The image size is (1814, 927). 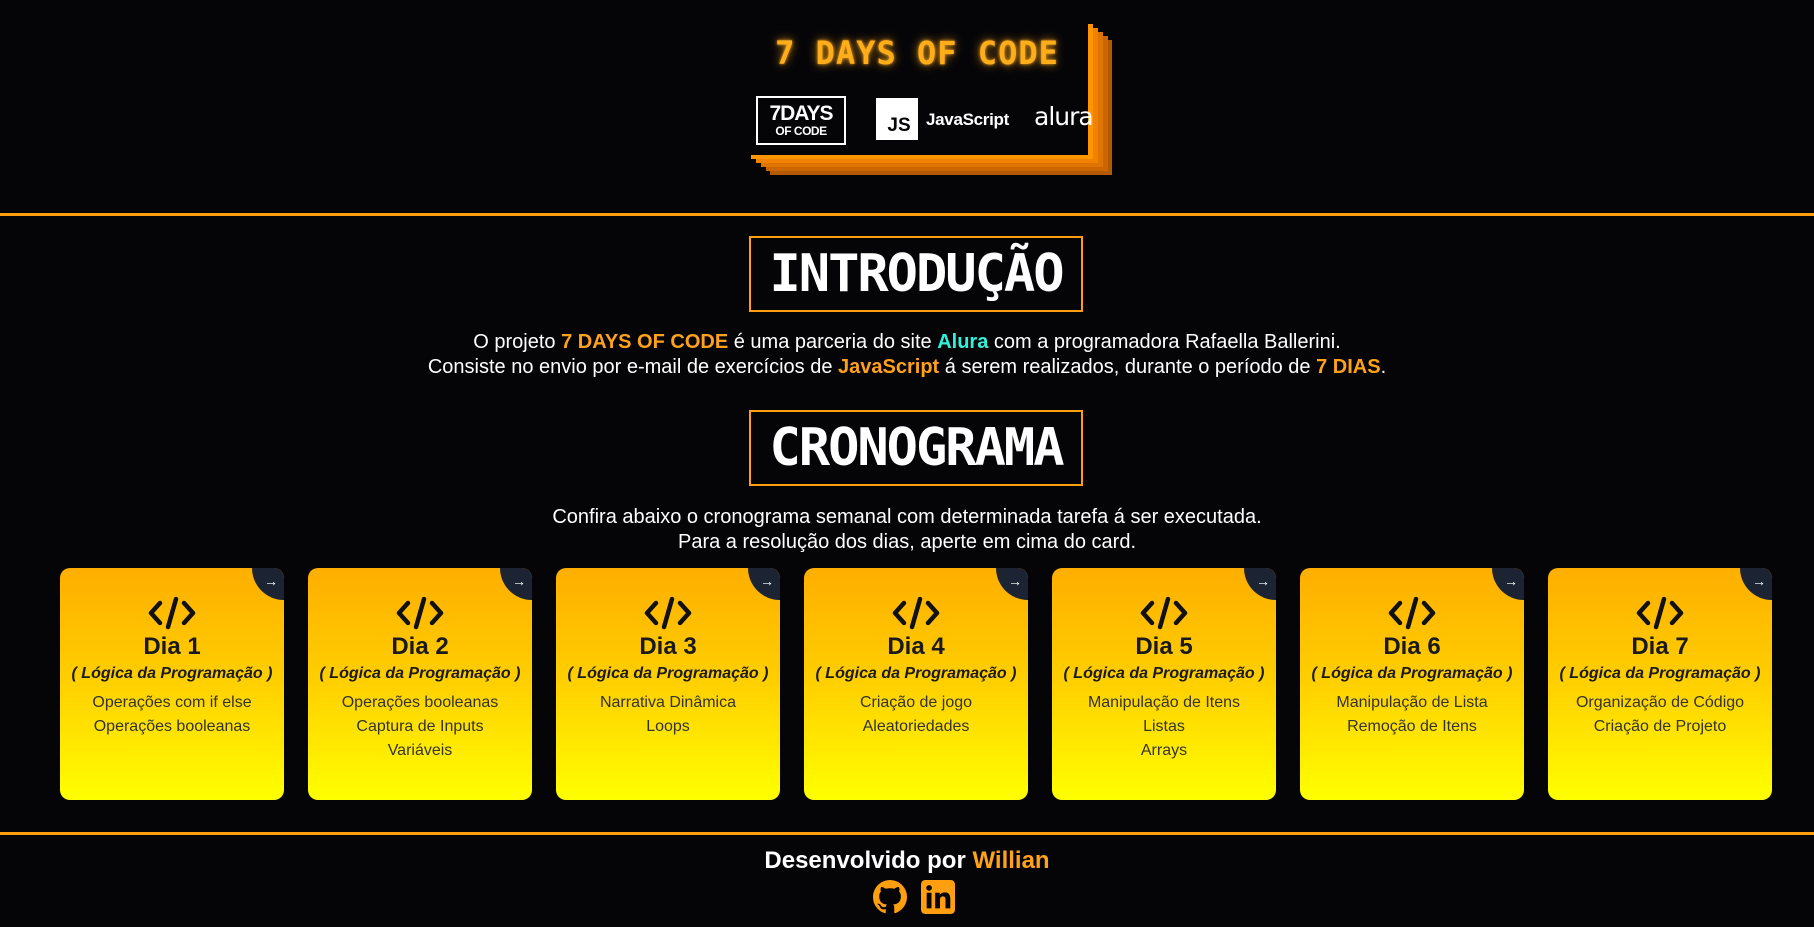 What do you see at coordinates (172, 715) in the screenshot?
I see `card-topics: Operações com if else Operações booleanas` at bounding box center [172, 715].